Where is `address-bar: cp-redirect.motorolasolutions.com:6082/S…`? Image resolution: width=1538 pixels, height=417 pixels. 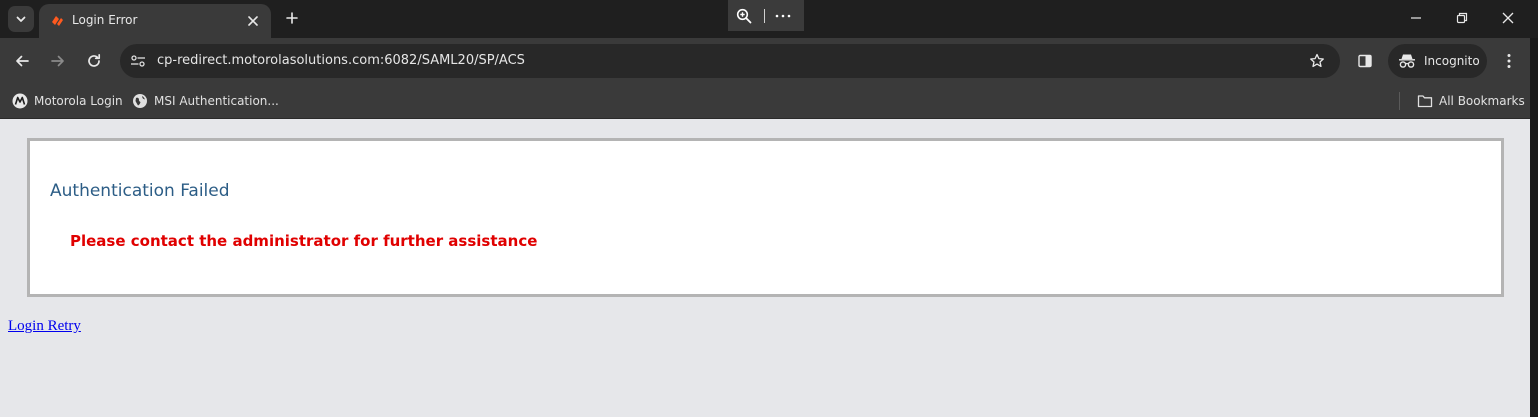
address-bar: cp-redirect.motorolasolutions.com:6082/S… is located at coordinates (730, 61).